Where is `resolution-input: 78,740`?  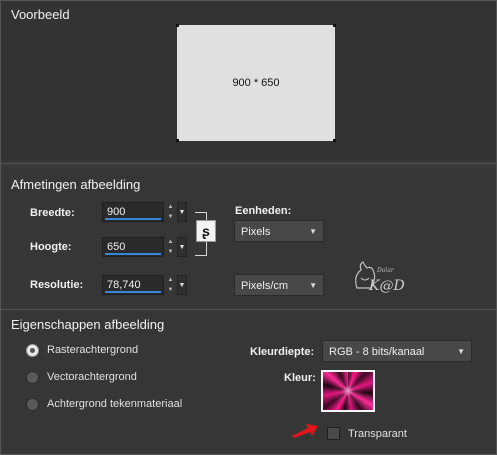
resolution-input: 78,740 is located at coordinates (133, 285).